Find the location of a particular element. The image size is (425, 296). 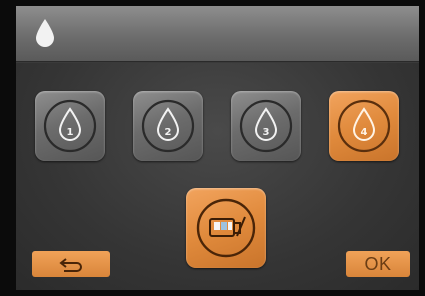

ok-label: OK is located at coordinates (378, 263).